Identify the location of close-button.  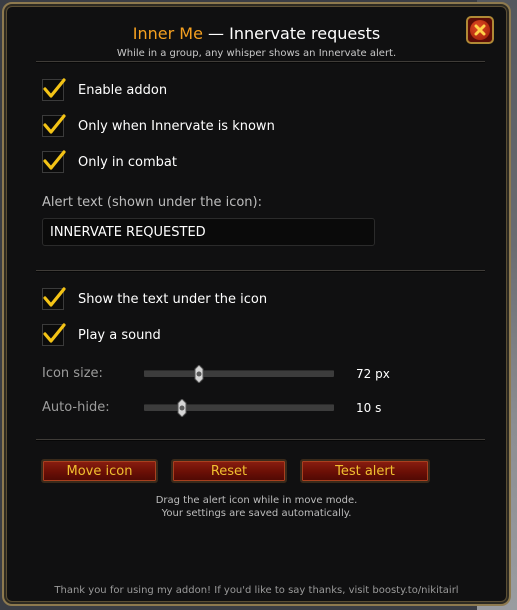
(480, 30).